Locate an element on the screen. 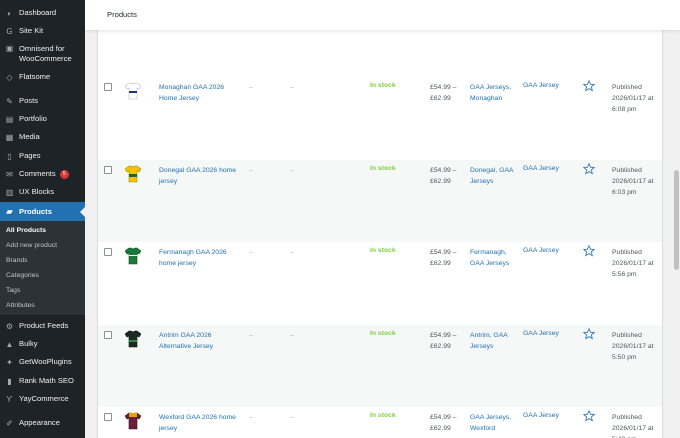 This screenshot has width=680, height=438. published-date: Published 2026/01/17 at 5:56 pm is located at coordinates (633, 263).